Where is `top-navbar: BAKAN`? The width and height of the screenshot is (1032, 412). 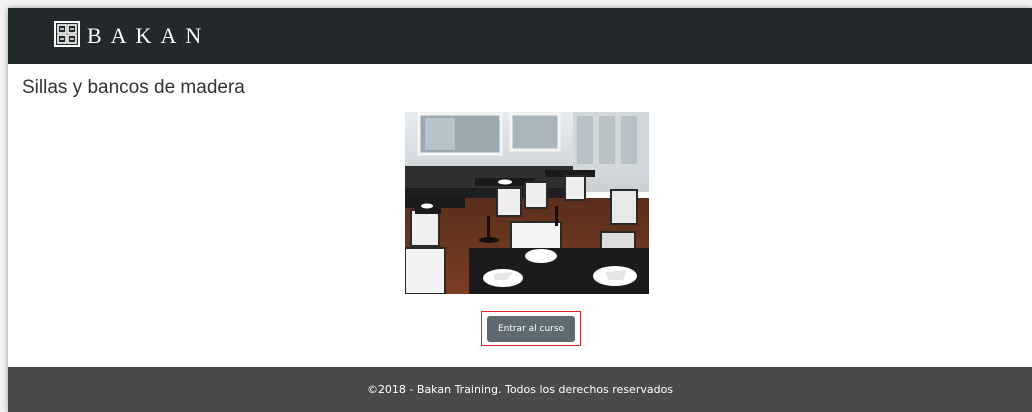 top-navbar: BAKAN is located at coordinates (520, 36).